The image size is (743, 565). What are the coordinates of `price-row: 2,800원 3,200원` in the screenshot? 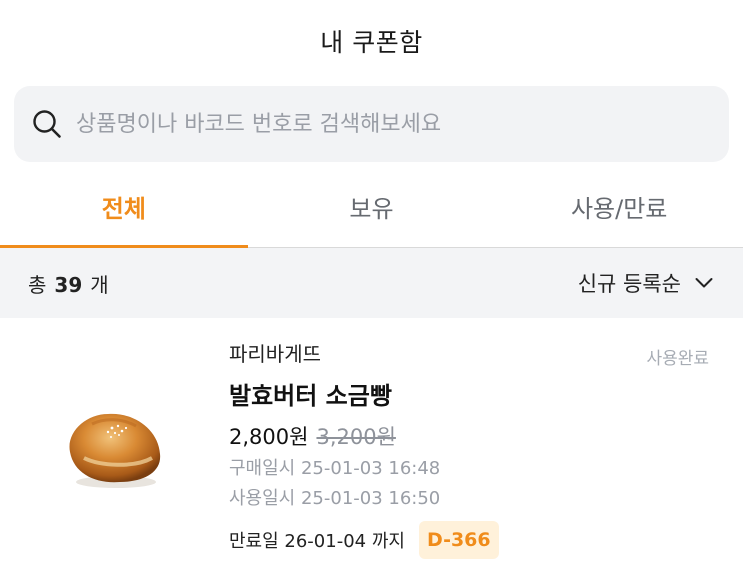 It's located at (469, 437).